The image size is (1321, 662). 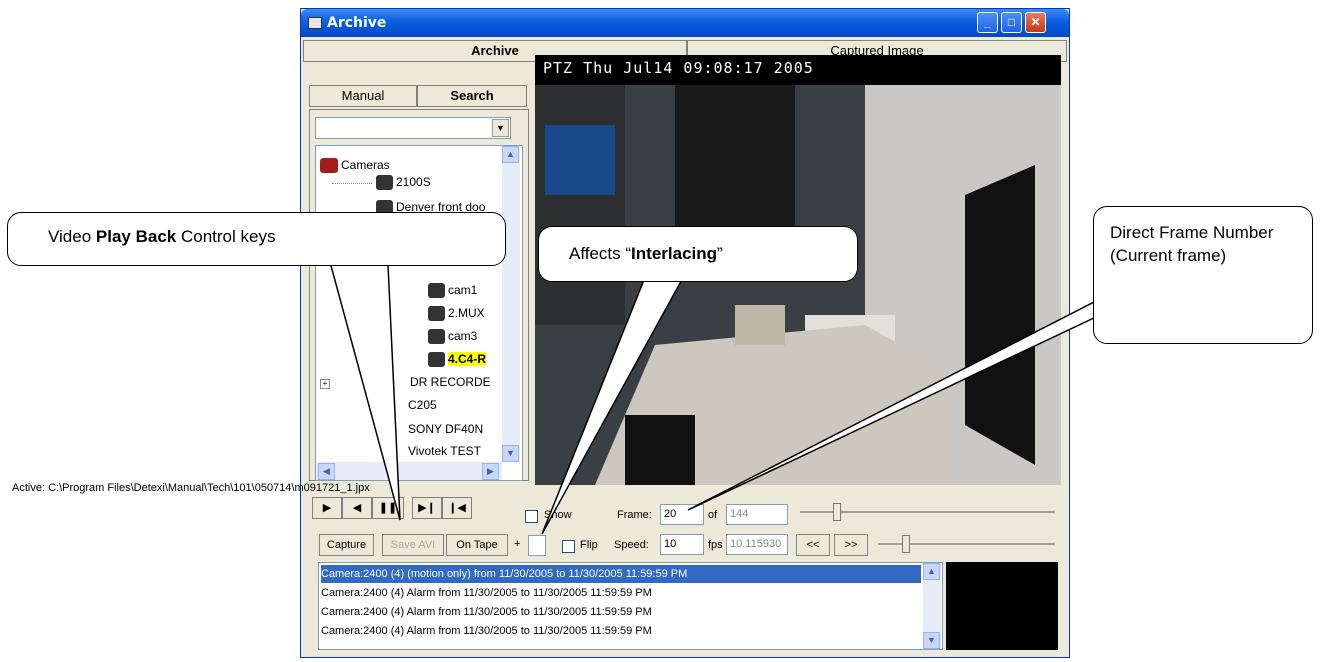 What do you see at coordinates (1203, 275) in the screenshot?
I see `callout-frame: Direct Frame Number (Current frame)` at bounding box center [1203, 275].